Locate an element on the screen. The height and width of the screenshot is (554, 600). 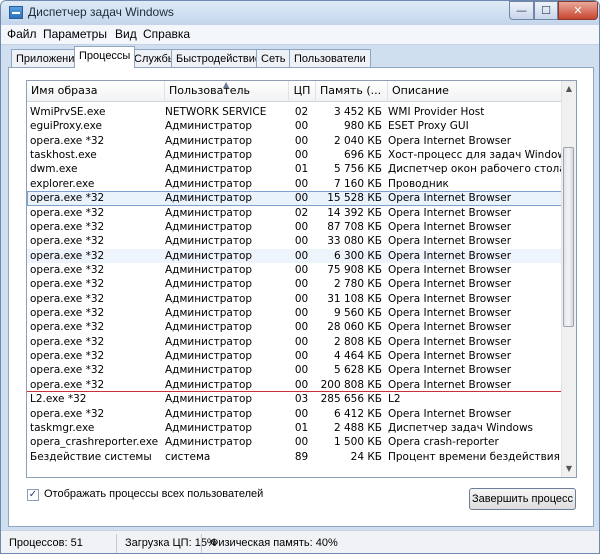
process-memory: 200 808 КБ is located at coordinates (351, 384).